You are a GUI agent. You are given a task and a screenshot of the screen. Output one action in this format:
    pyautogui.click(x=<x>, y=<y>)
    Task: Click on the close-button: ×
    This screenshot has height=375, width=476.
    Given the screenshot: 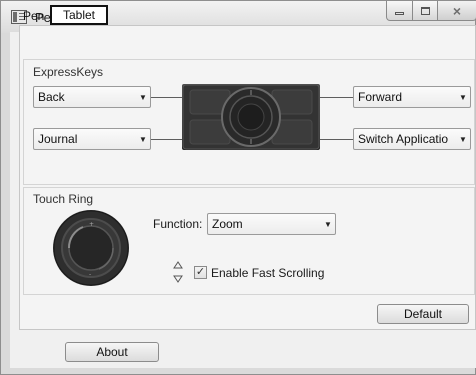 What is the action you would take?
    pyautogui.click(x=456, y=11)
    